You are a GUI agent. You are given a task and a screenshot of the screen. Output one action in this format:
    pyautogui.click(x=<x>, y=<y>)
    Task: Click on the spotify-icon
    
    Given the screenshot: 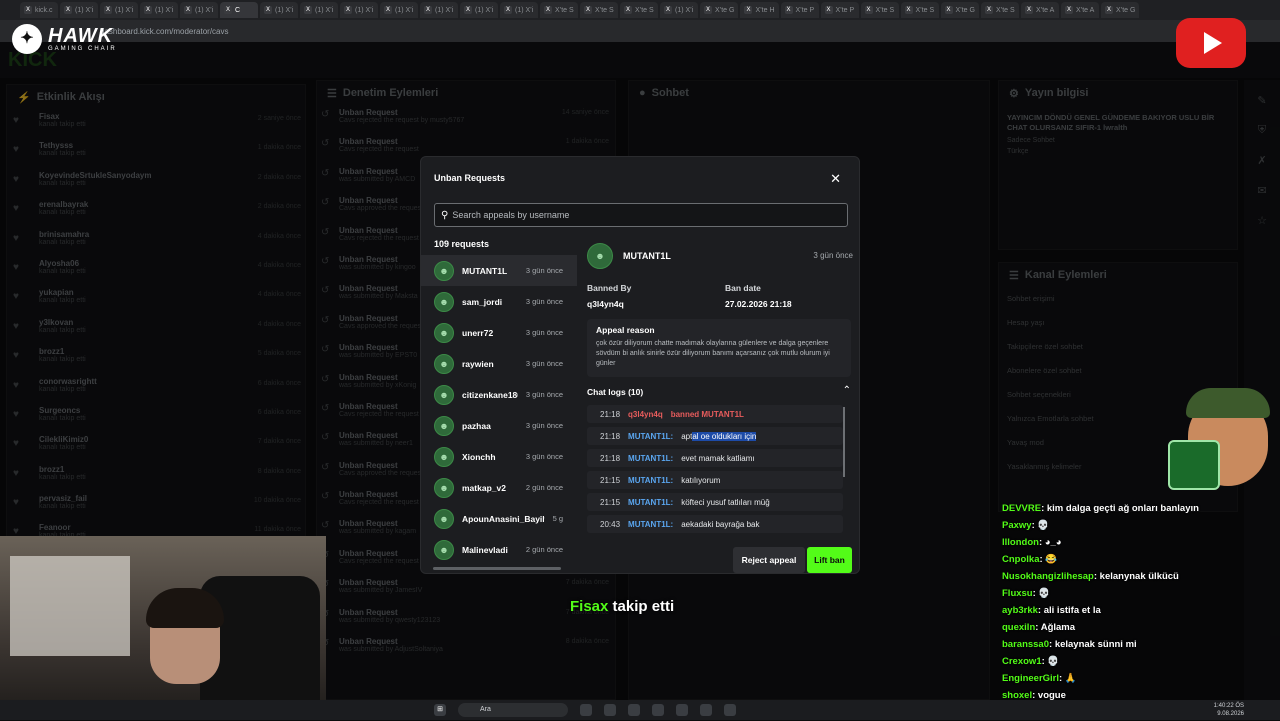 What is the action you would take?
    pyautogui.click(x=706, y=710)
    